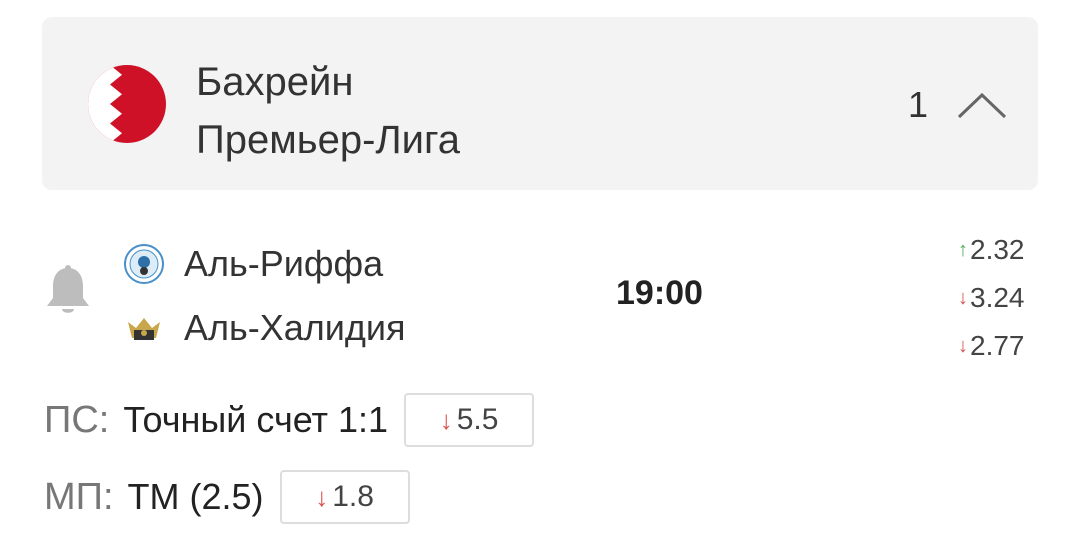  Describe the element at coordinates (144, 264) in the screenshot. I see `home-team-logo-icon` at that location.